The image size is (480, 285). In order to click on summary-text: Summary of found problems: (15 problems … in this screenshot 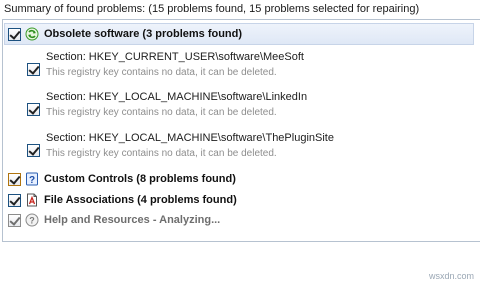, I will do `click(212, 9)`.